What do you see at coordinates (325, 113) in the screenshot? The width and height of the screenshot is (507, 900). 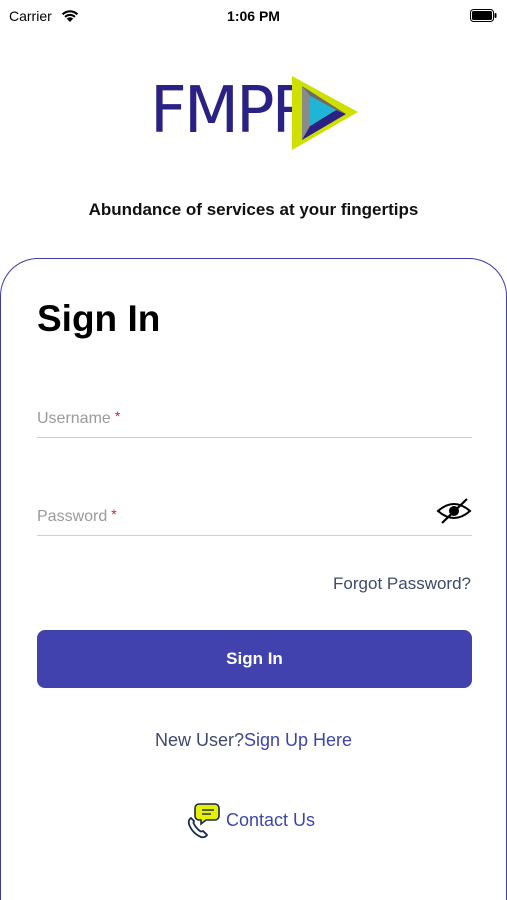 I see `play-triangle-logo-icon` at bounding box center [325, 113].